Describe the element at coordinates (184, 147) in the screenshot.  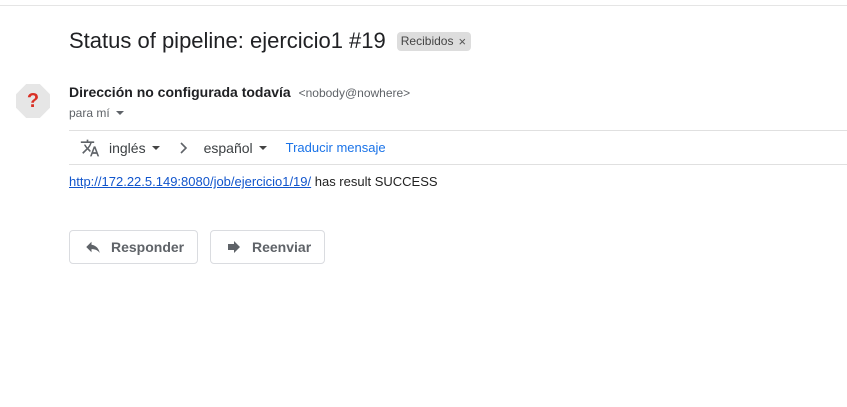
I see `chevron-right-icon` at that location.